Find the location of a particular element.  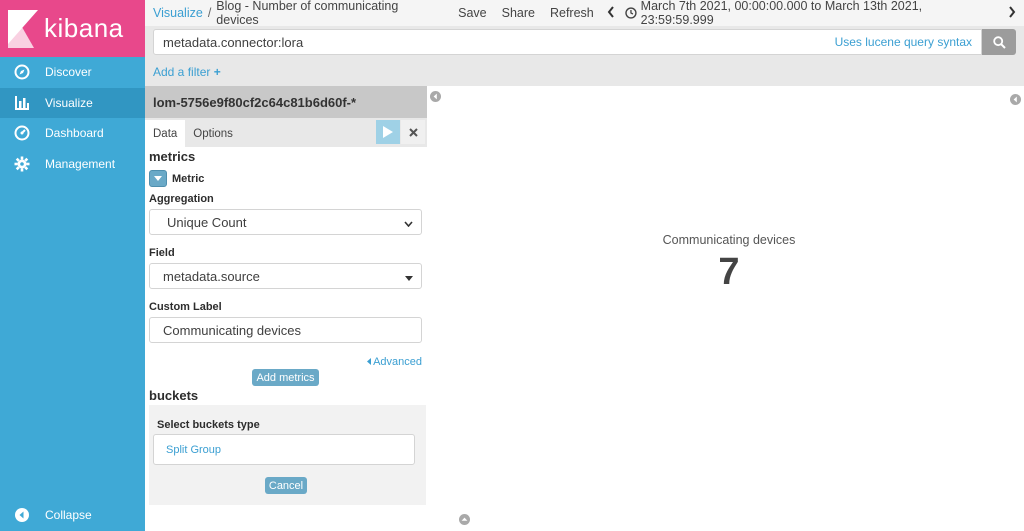

metric-vis-label: Communicating devices is located at coordinates (729, 240).